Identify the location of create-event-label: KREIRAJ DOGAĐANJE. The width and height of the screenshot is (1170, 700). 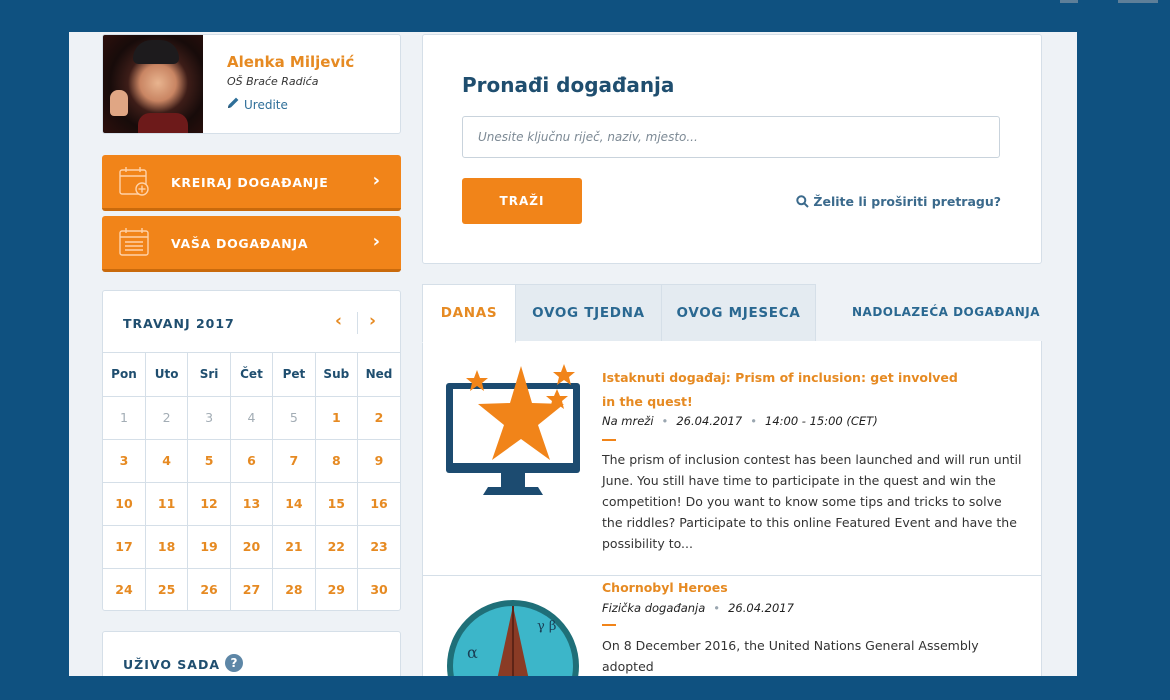
(250, 182).